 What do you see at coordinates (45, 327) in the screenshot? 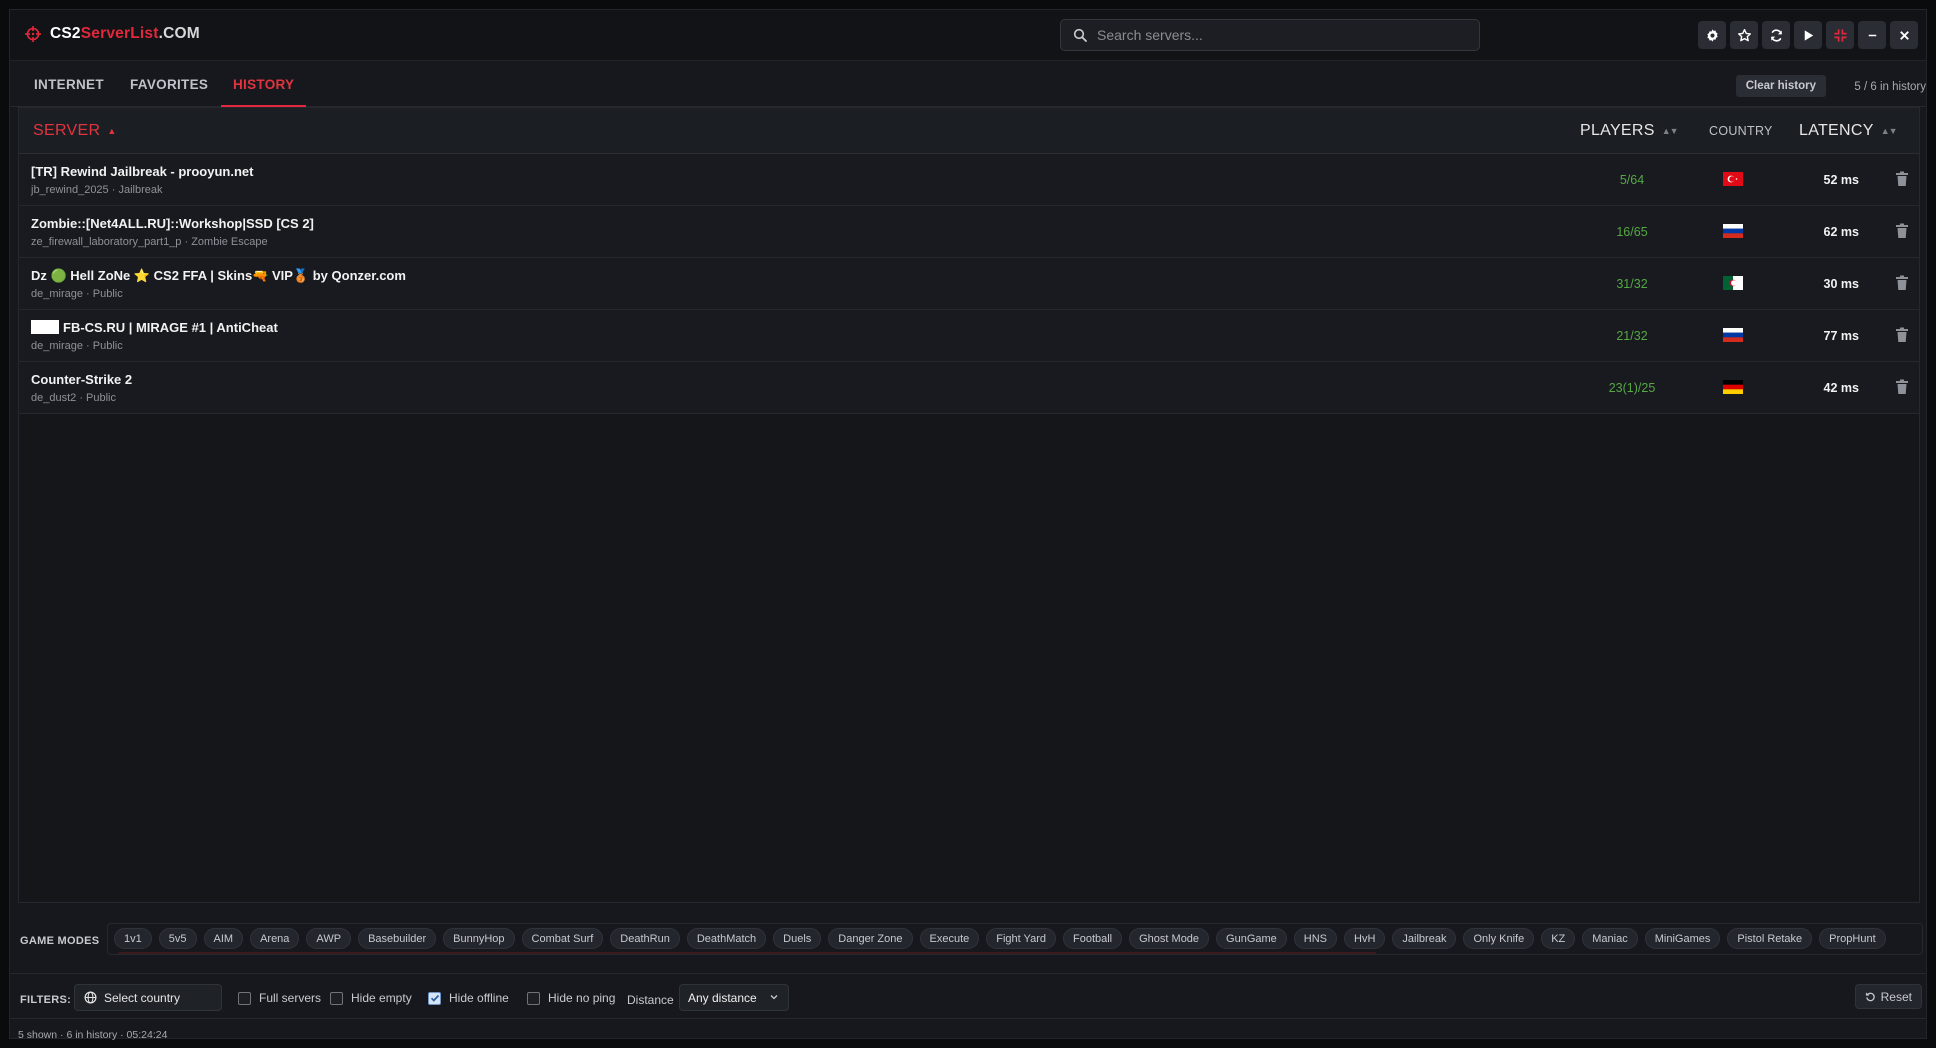
I see `redacted-block` at bounding box center [45, 327].